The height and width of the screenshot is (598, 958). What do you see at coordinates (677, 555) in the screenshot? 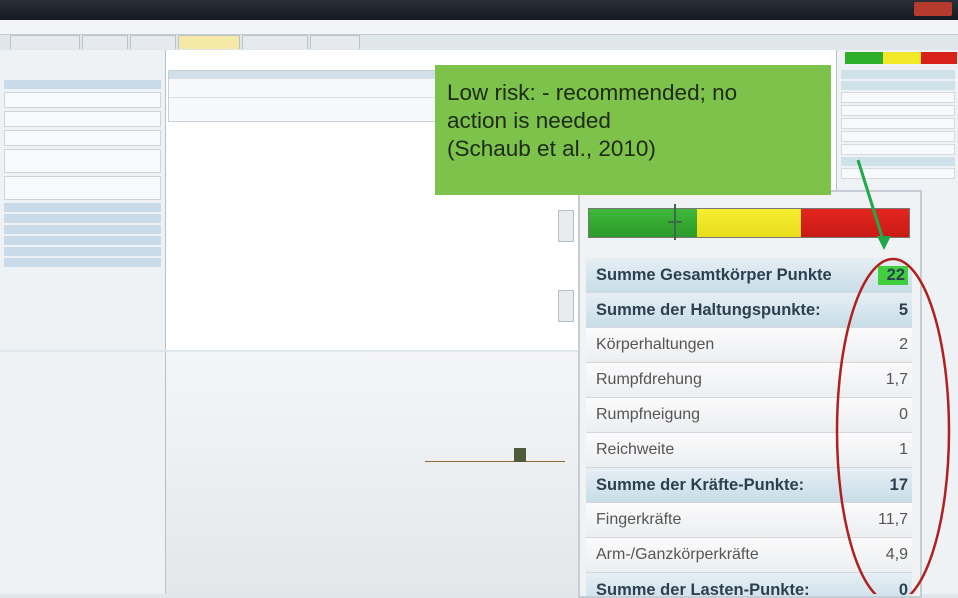
I see `score-row-label: Arm-/Ganzkörperkräfte` at bounding box center [677, 555].